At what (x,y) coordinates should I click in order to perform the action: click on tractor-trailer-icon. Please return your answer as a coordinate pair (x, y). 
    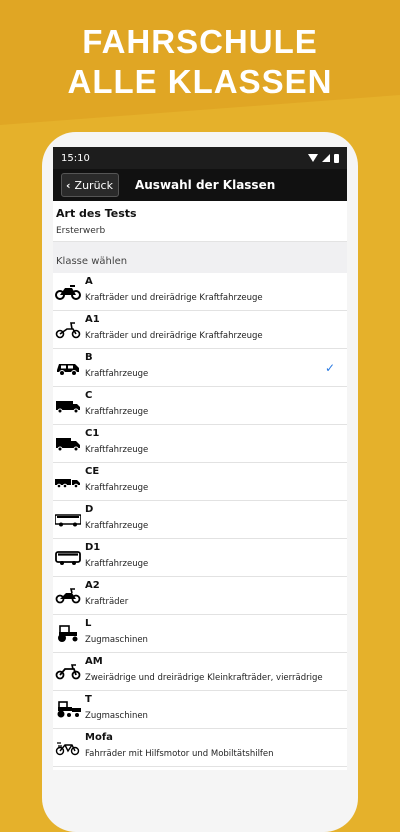
    Looking at the image, I should click on (69, 709).